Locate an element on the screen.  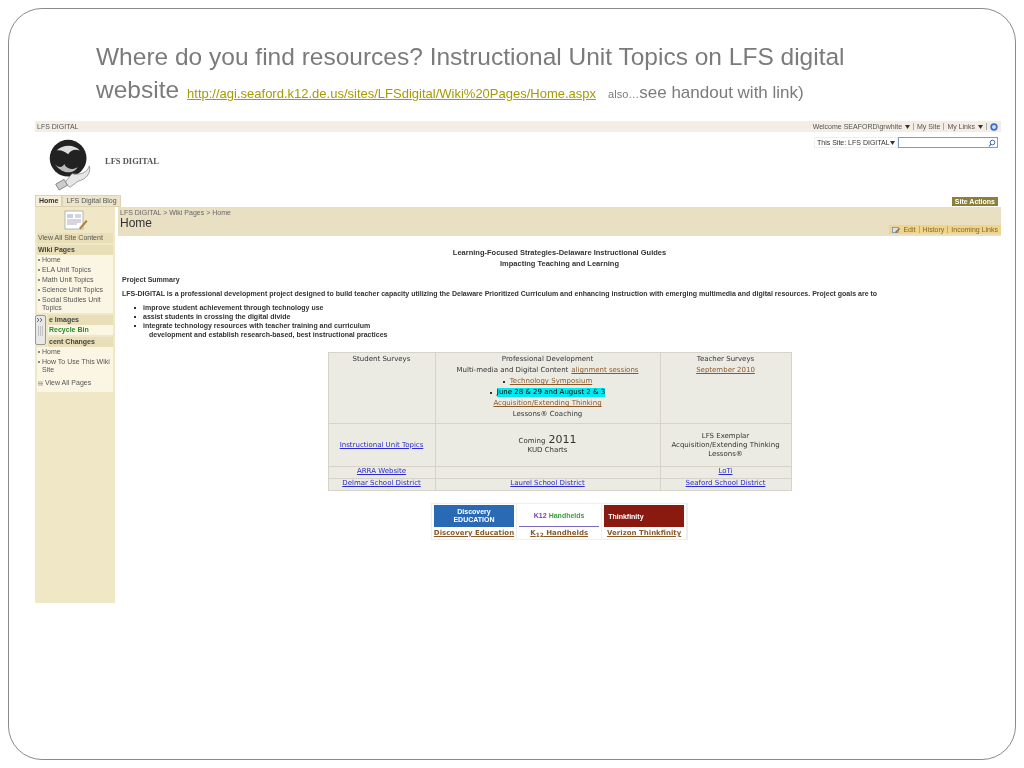
edit-icon is located at coordinates (896, 229).